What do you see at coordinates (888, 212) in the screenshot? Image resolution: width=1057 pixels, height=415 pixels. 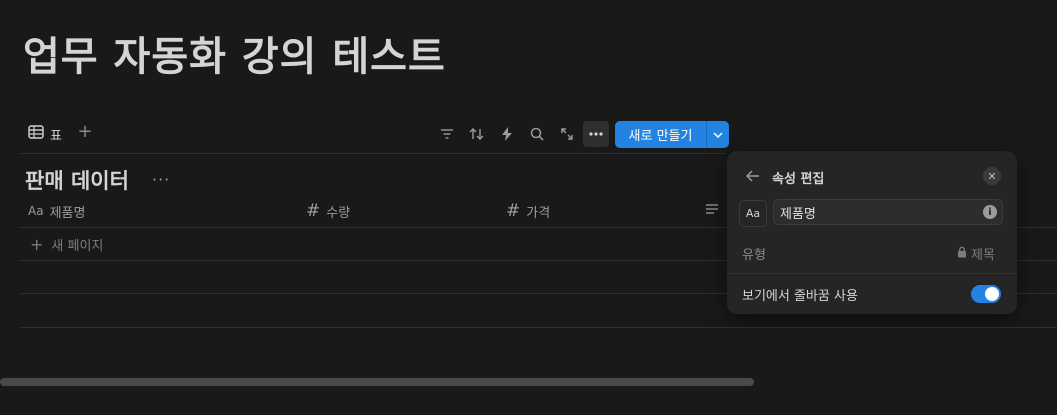 I see `property-name-input` at bounding box center [888, 212].